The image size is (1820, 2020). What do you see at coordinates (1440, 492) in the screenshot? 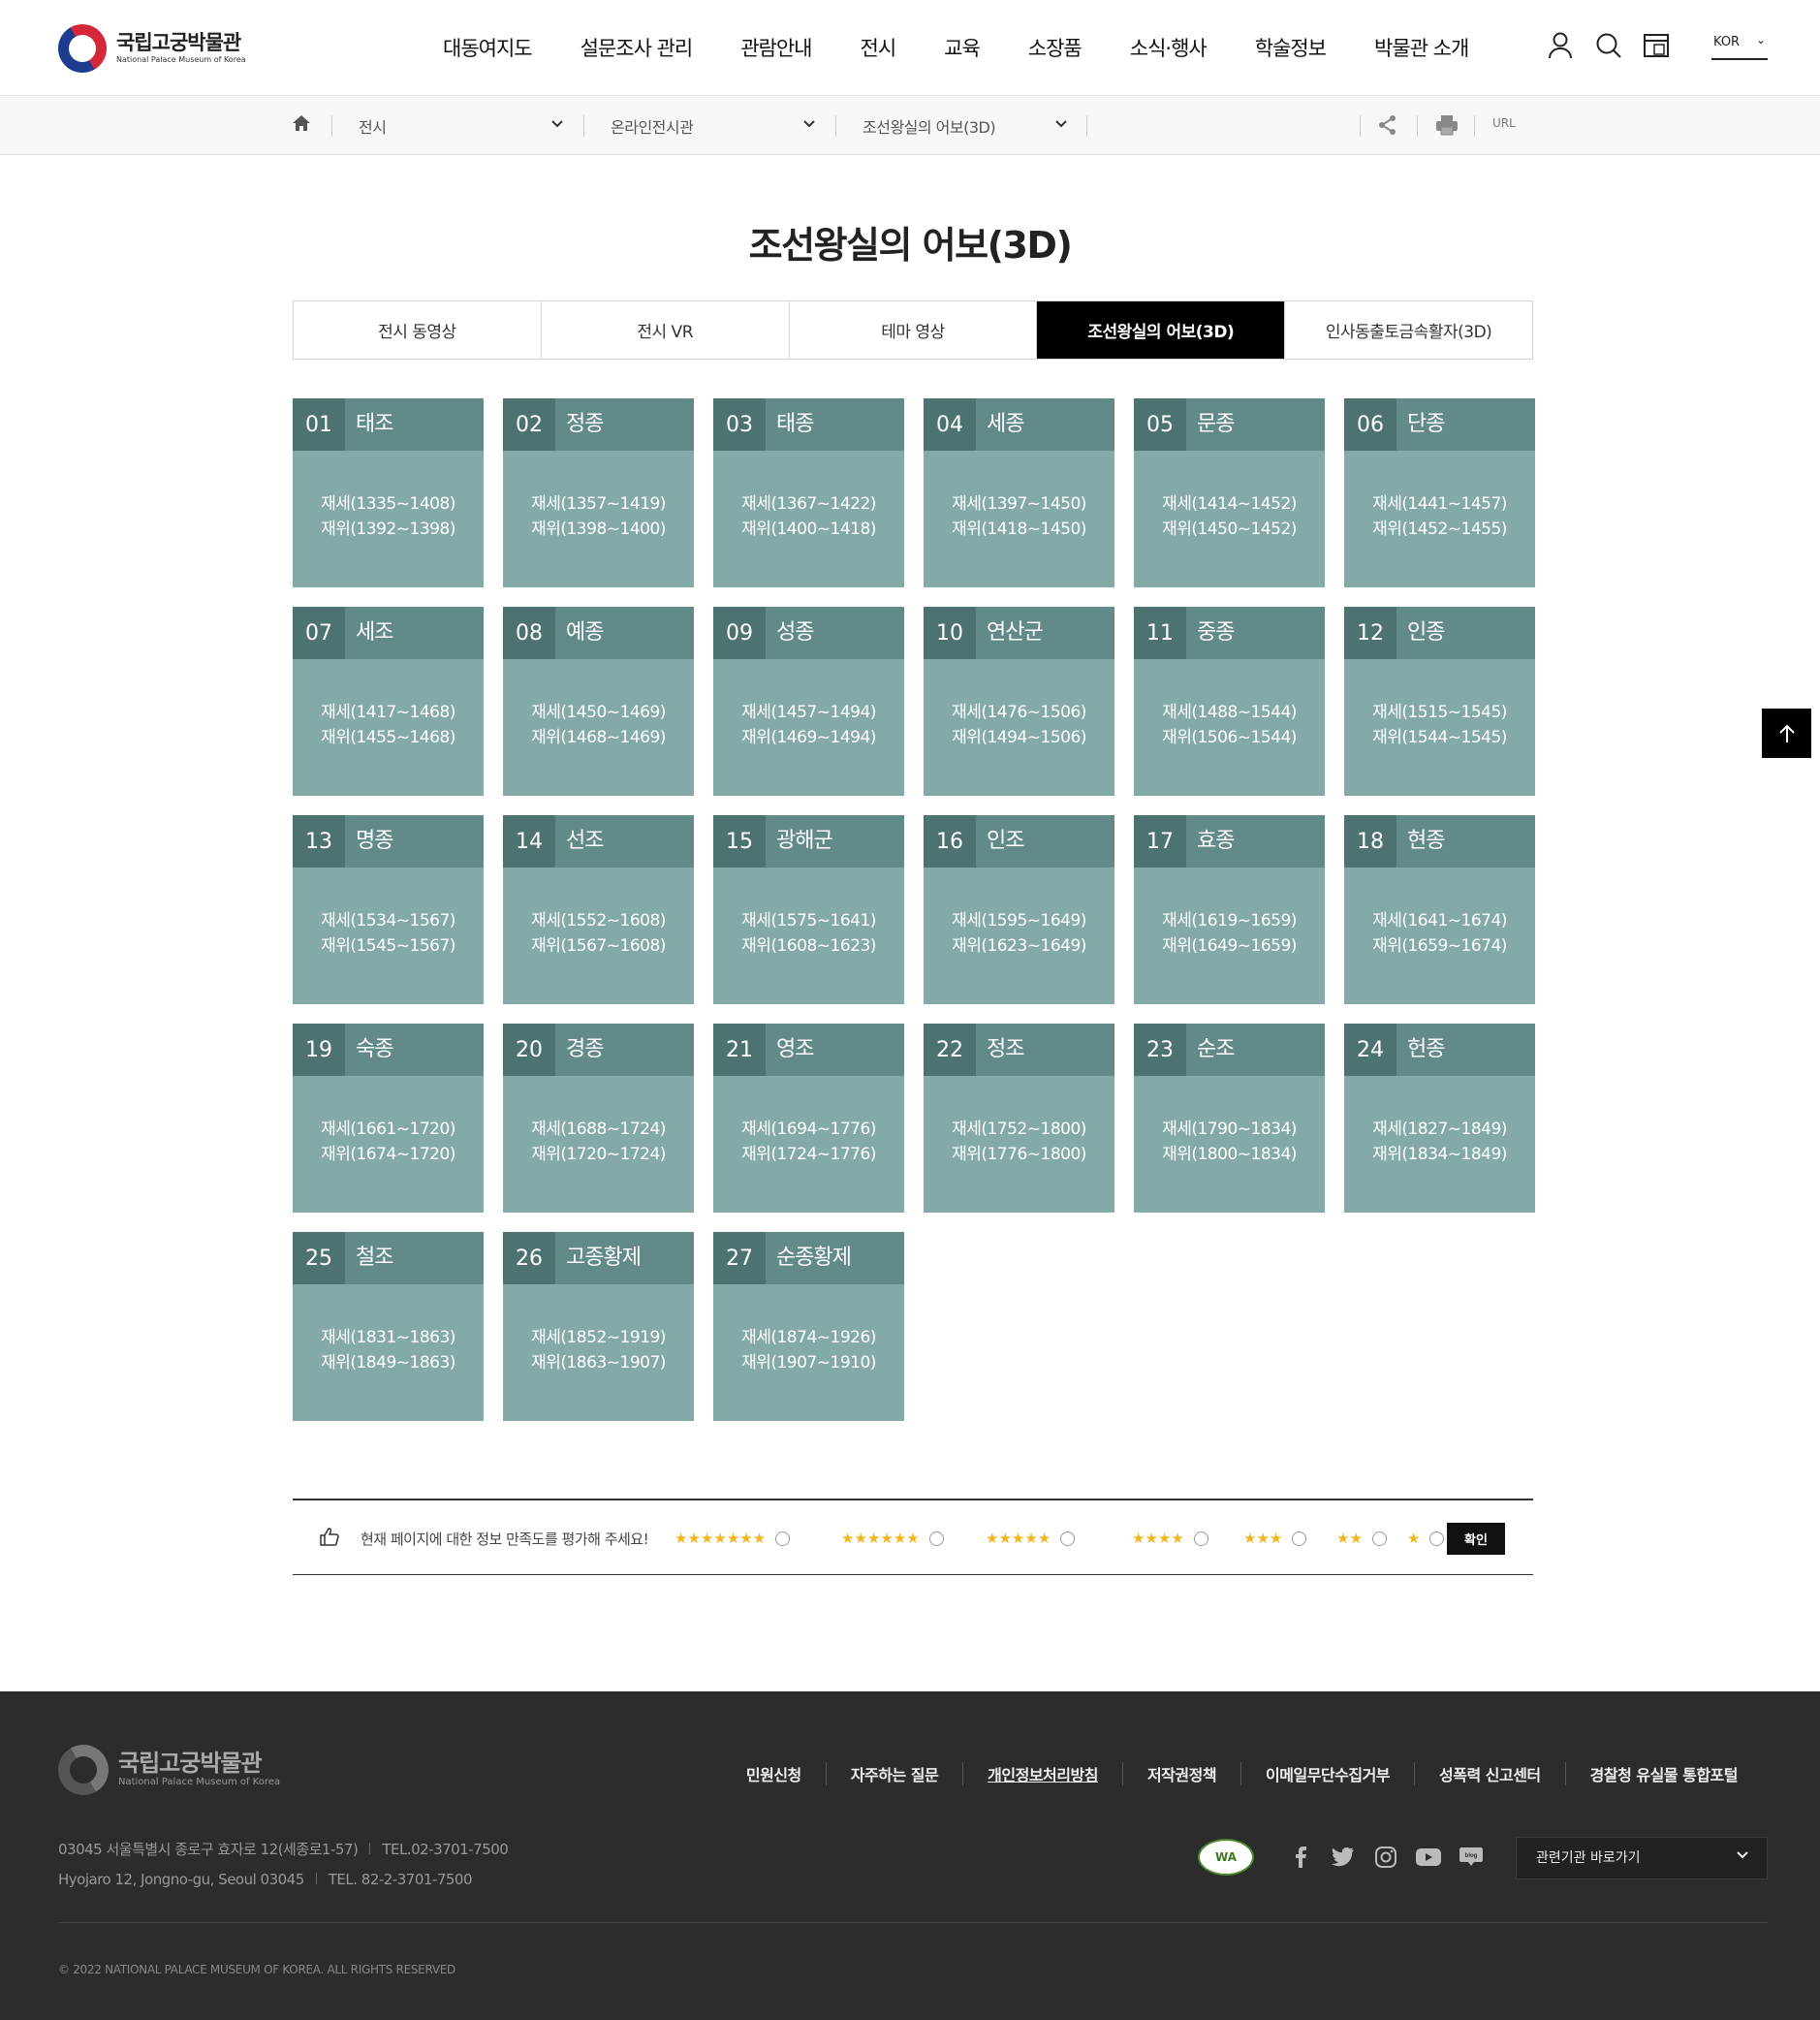
I see `king-card: 06 단종 재세(1441~1457) 재위(1452~1455)` at bounding box center [1440, 492].